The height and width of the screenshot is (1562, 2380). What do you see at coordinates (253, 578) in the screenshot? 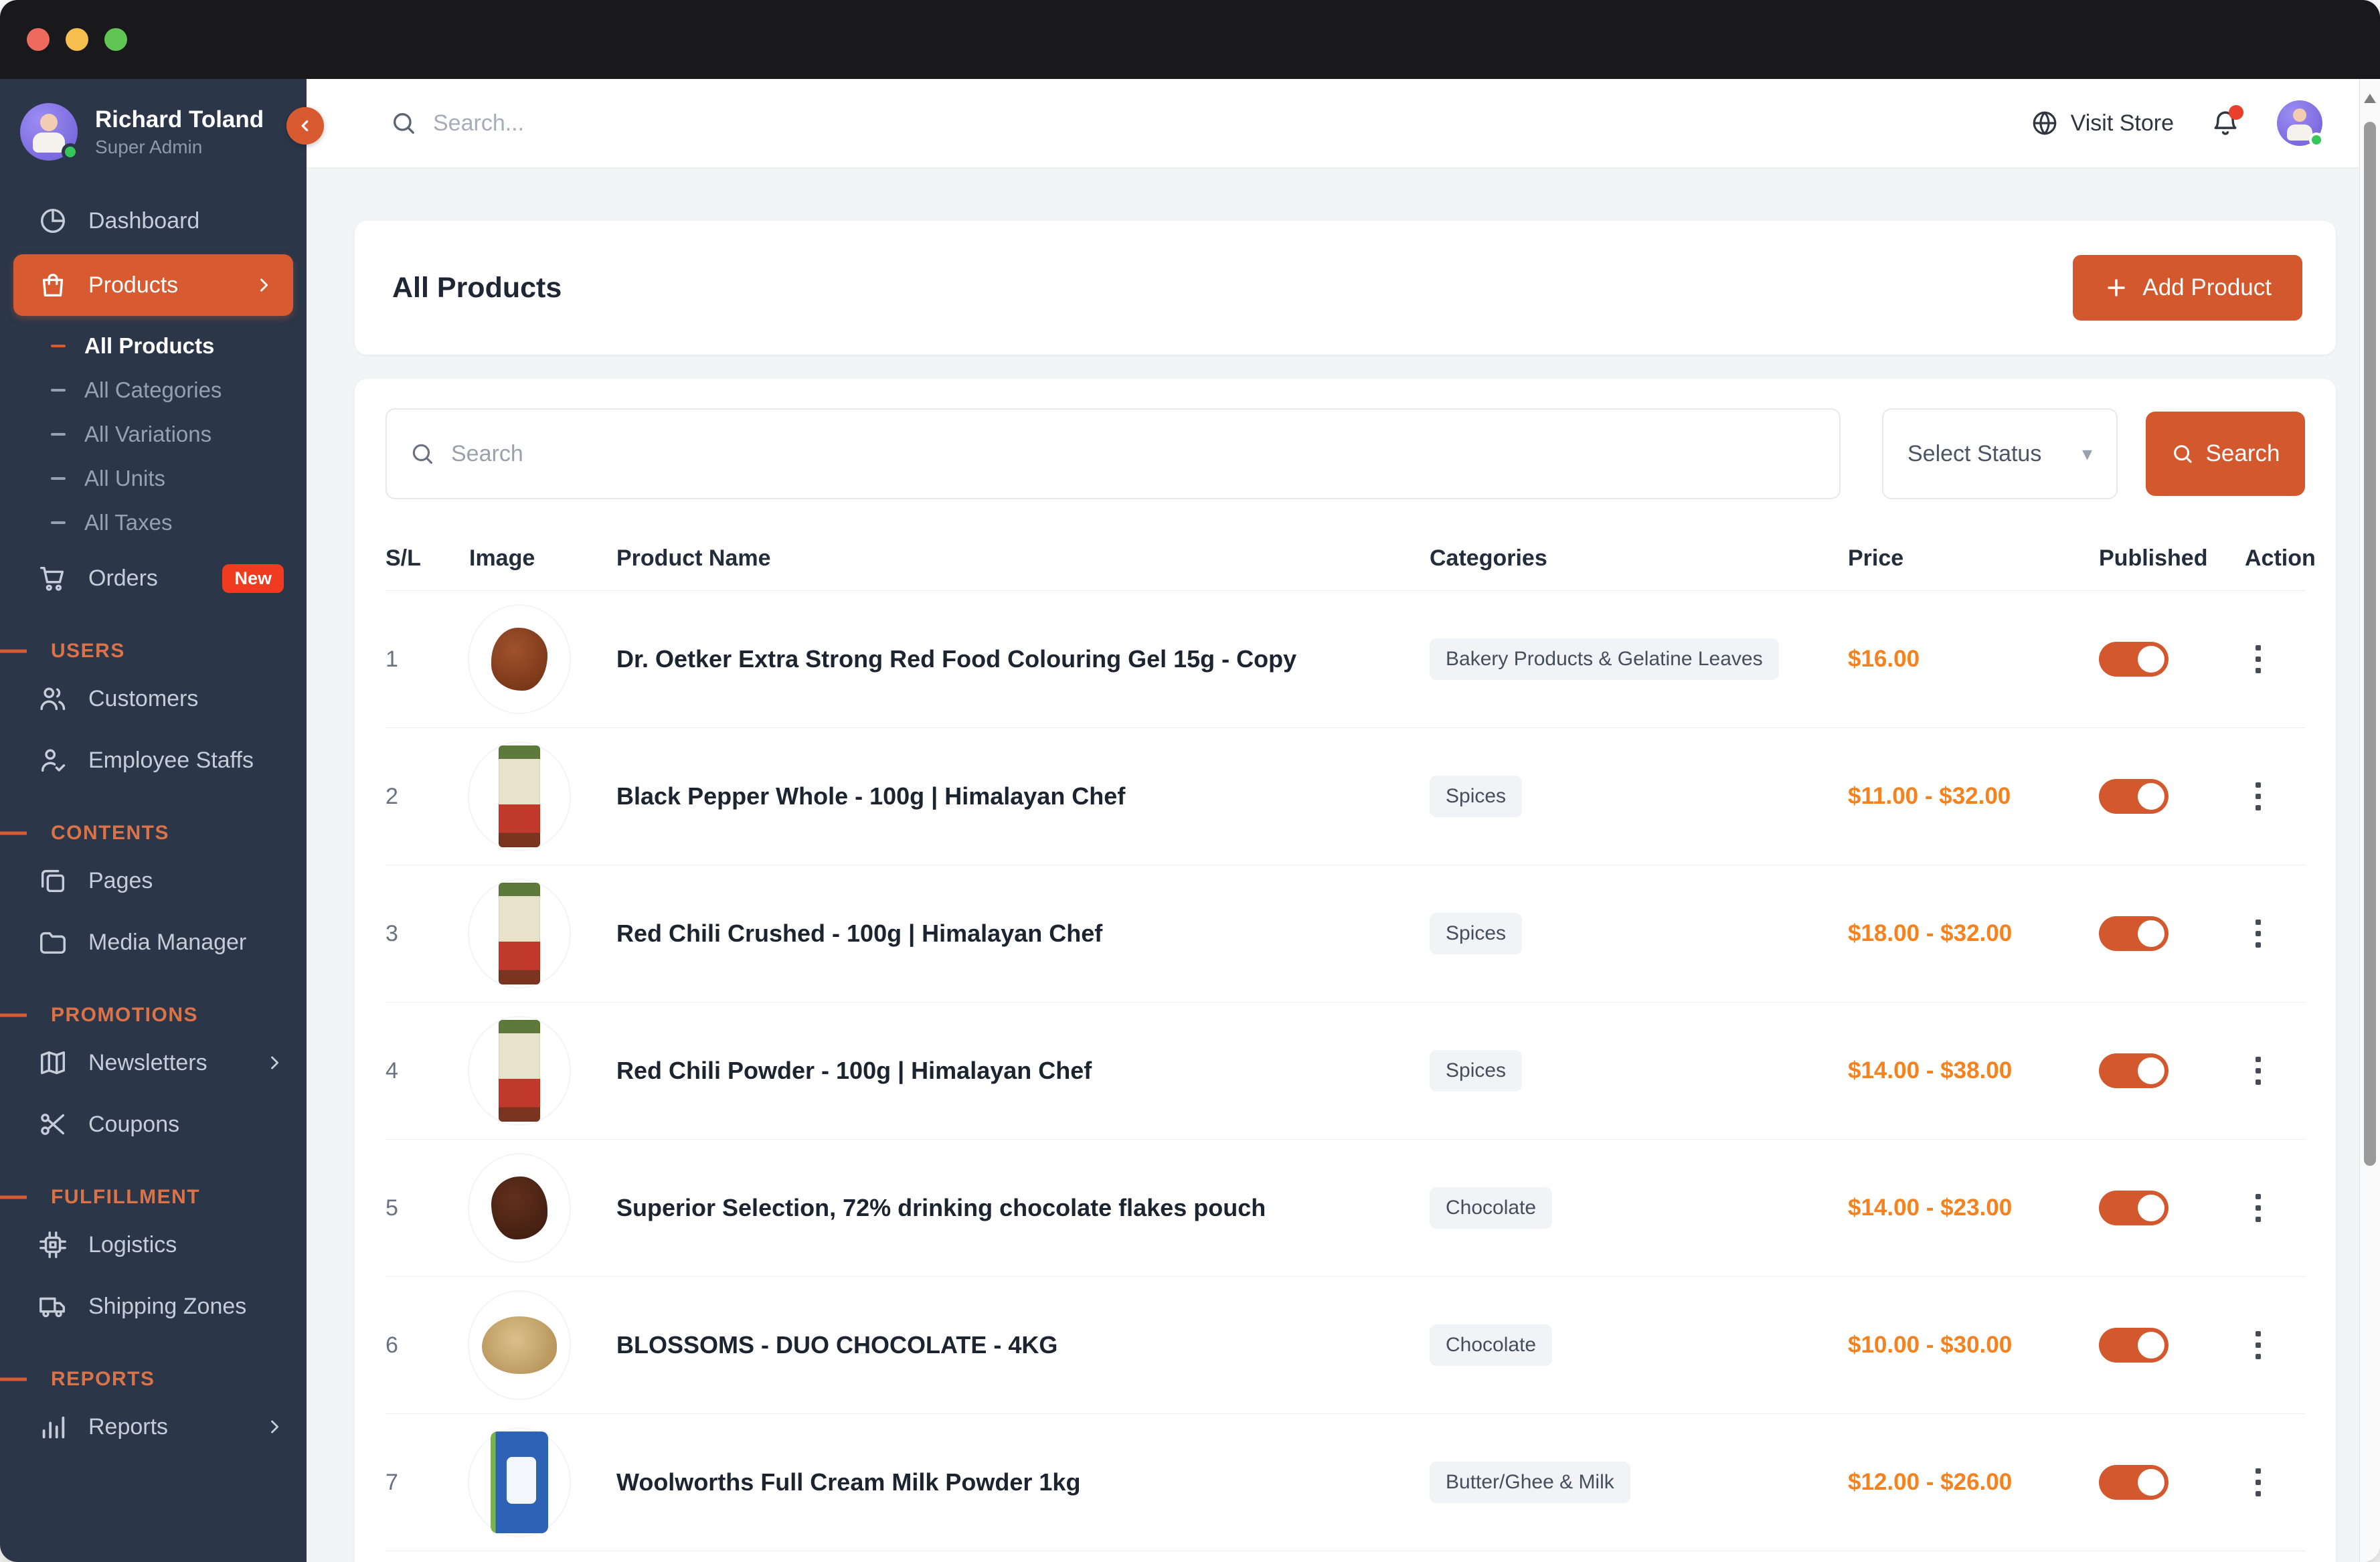
I see `new-badge: New` at bounding box center [253, 578].